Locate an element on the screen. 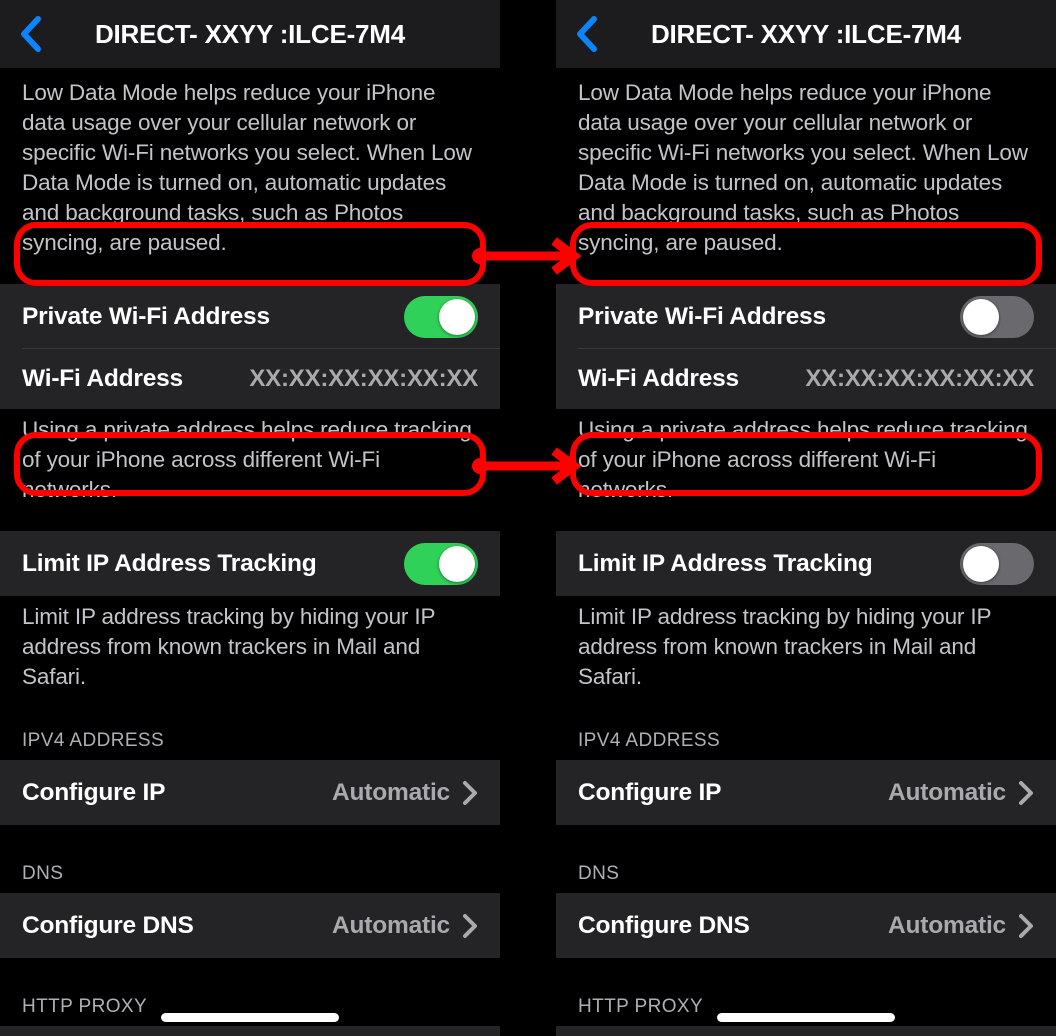 This screenshot has width=1056, height=1036. dns-group-before: Configure DNS Automatic is located at coordinates (250, 925).